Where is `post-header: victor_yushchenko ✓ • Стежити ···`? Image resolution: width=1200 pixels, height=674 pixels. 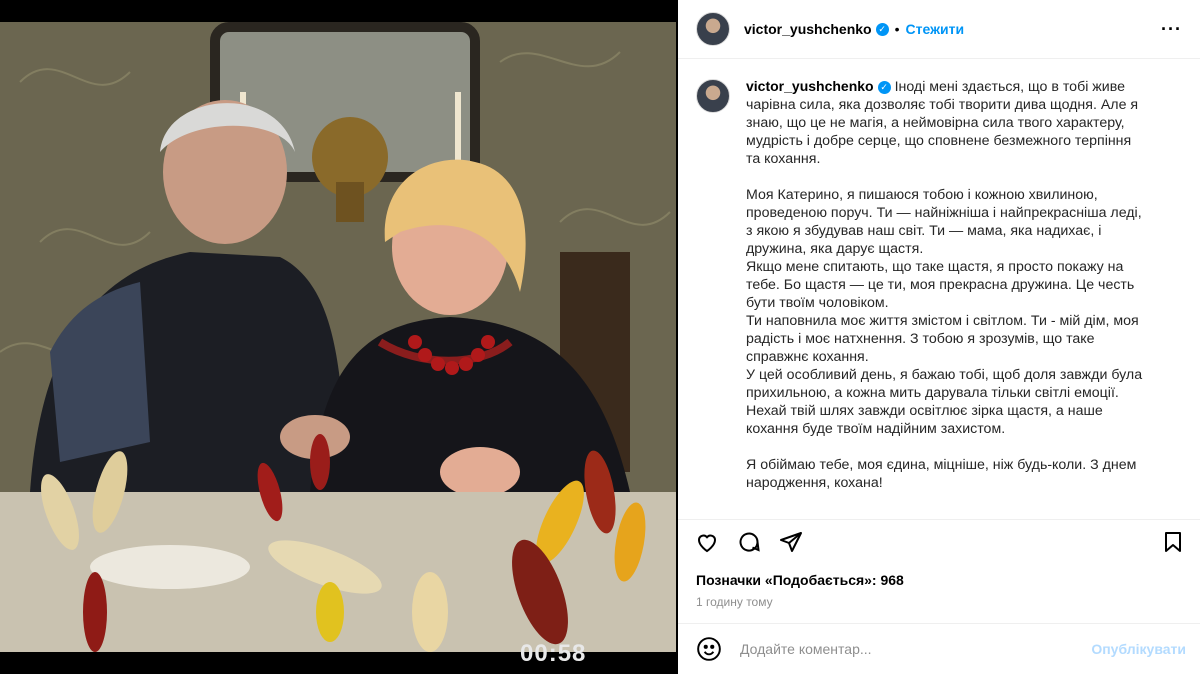 post-header: victor_yushchenko ✓ • Стежити ··· is located at coordinates (939, 29).